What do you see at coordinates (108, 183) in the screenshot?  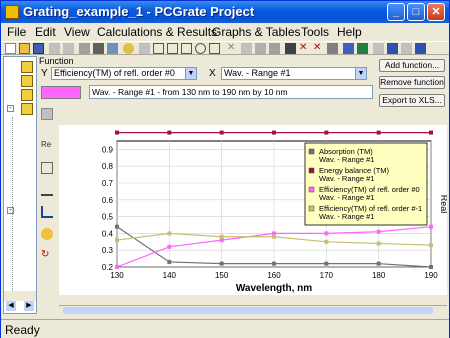 I see `y-tick-label: 0.7` at bounding box center [108, 183].